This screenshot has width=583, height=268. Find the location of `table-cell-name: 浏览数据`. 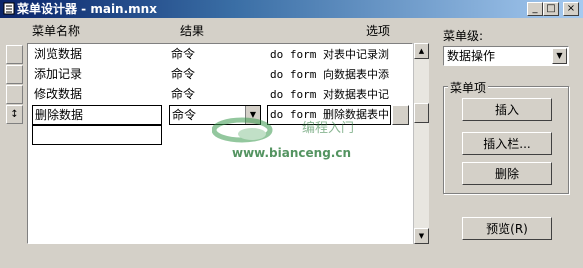

table-cell-name: 浏览数据 is located at coordinates (58, 54).